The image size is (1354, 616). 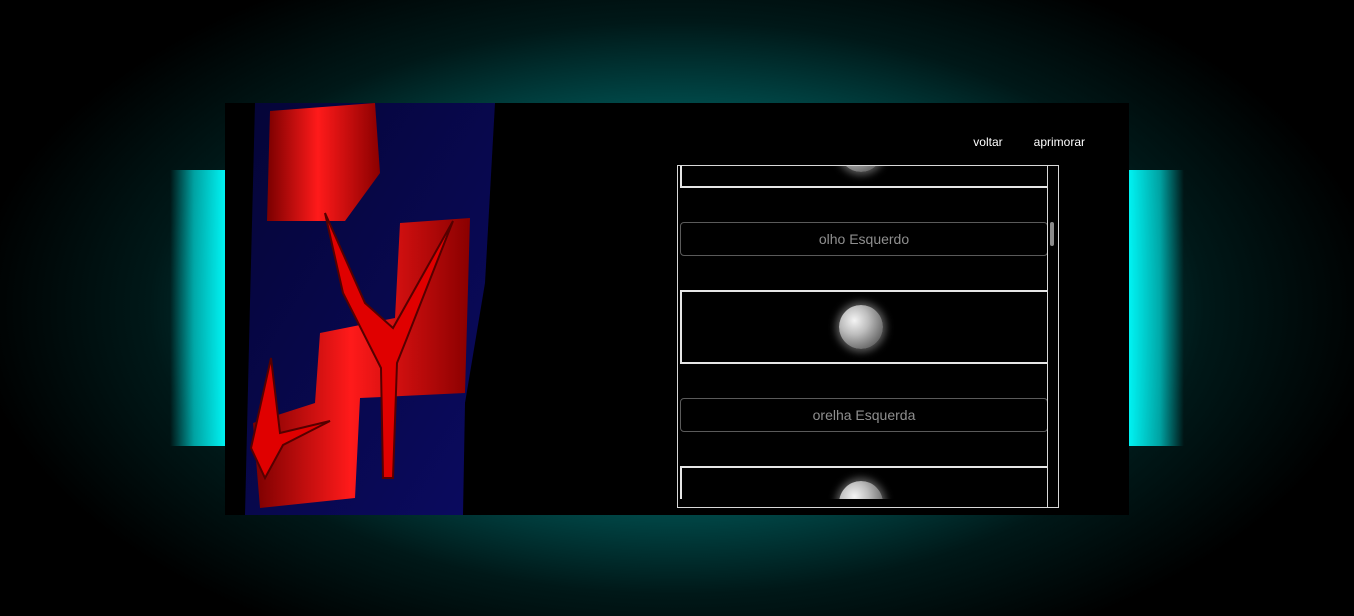 I want to click on feature-label-left-ear: orelha Esquerda, so click(x=864, y=415).